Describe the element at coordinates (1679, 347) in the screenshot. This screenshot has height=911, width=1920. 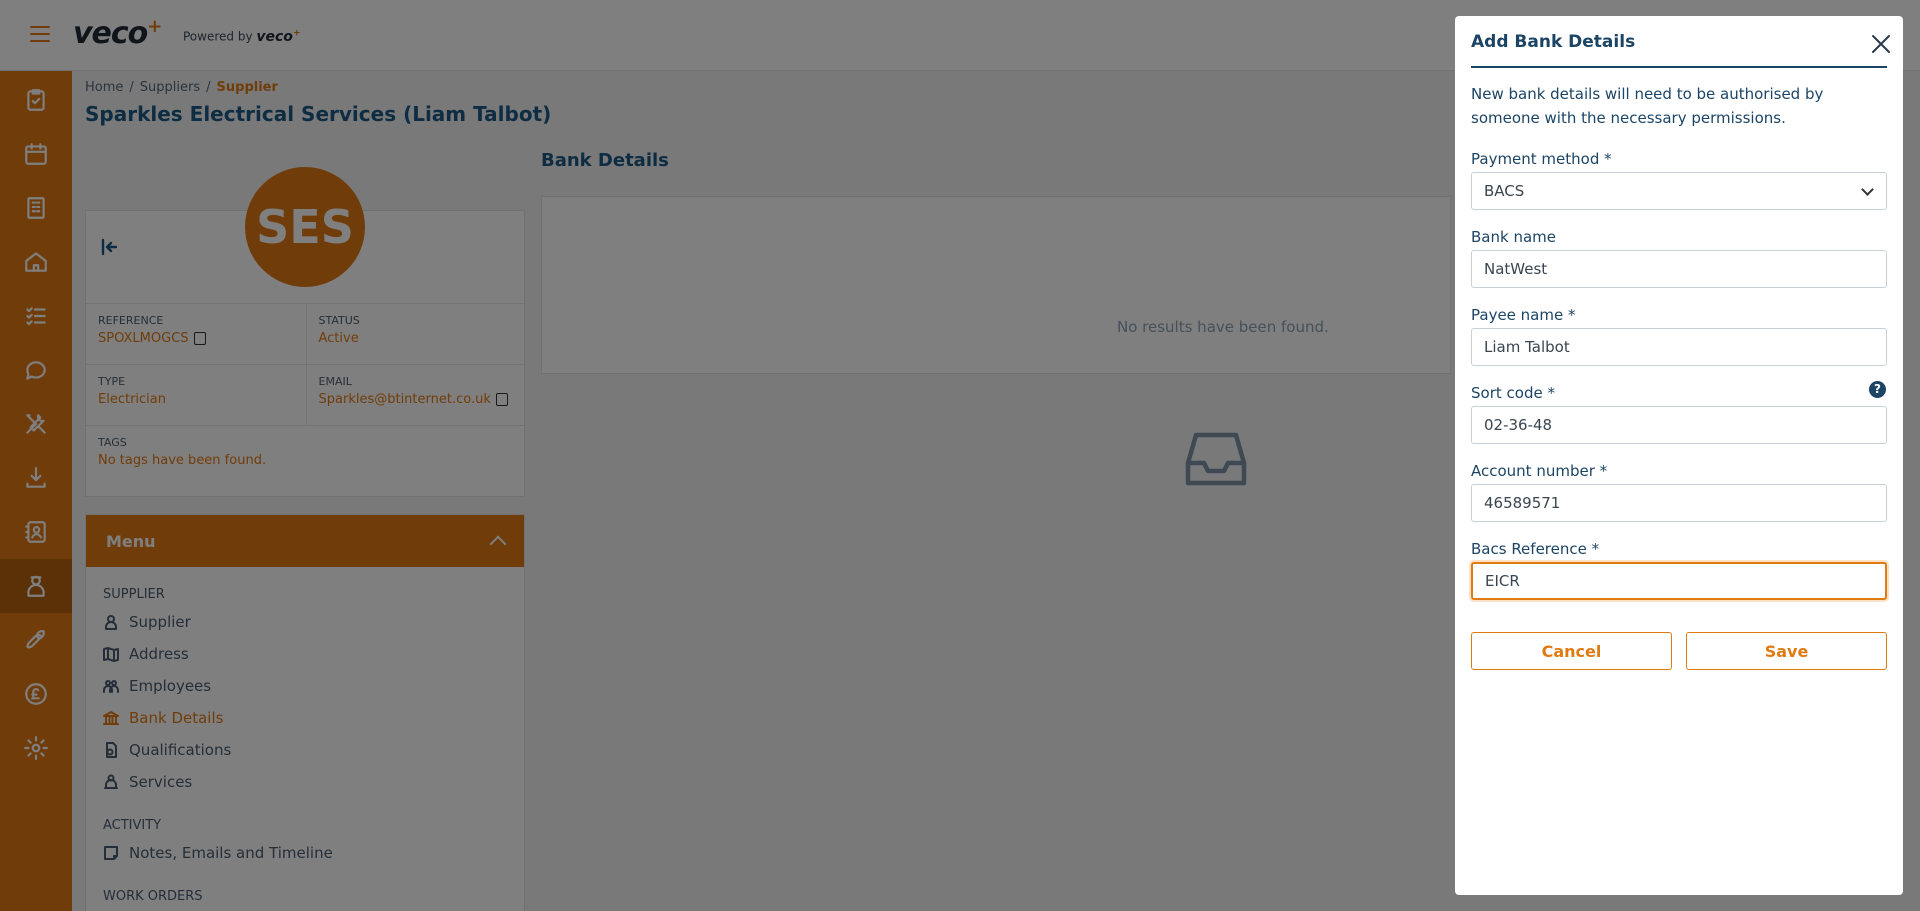
I see `payee-name-input: Liam Talbot` at that location.